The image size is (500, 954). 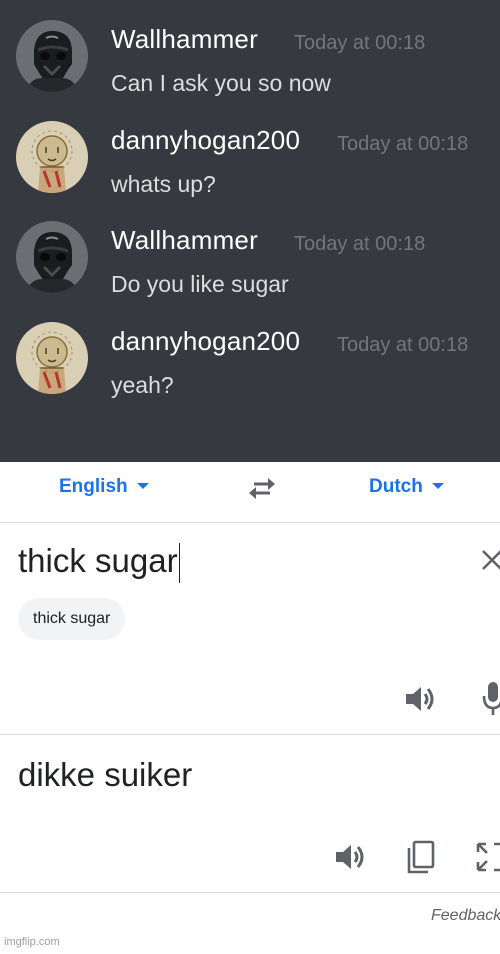 What do you see at coordinates (163, 184) in the screenshot?
I see `message-text: whats up?` at bounding box center [163, 184].